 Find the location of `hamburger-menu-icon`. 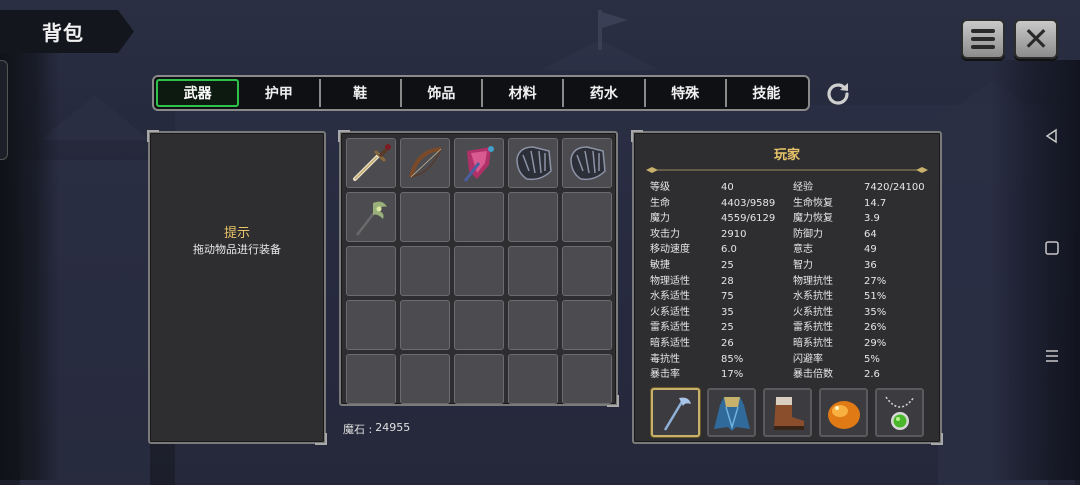

hamburger-menu-icon is located at coordinates (983, 39).